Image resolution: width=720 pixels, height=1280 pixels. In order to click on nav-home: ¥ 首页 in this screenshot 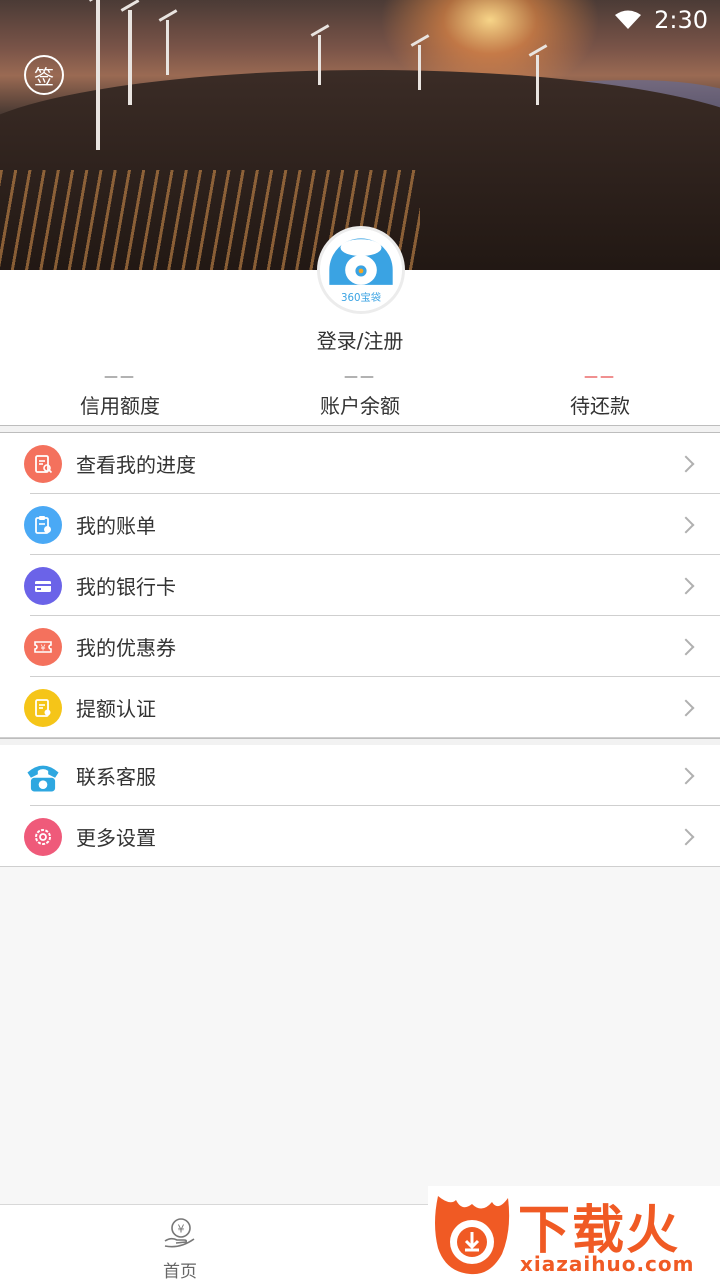, I will do `click(180, 1247)`.